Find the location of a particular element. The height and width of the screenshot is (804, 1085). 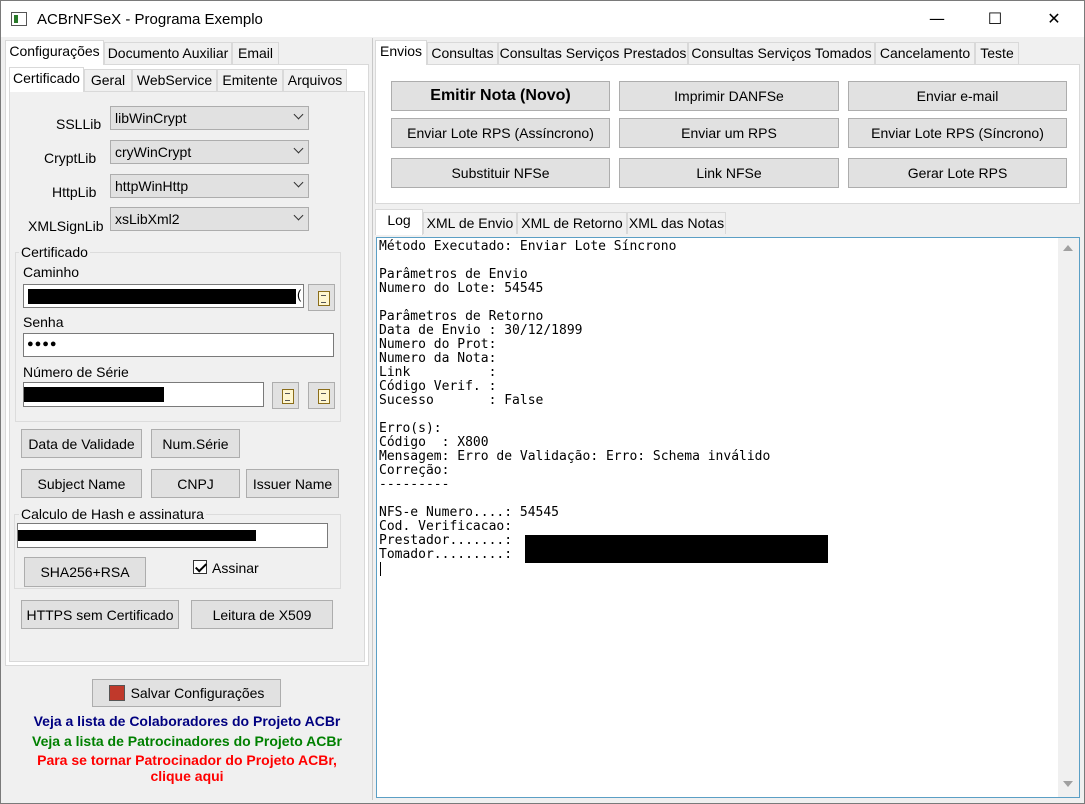

cnpj-button: CNPJ is located at coordinates (195, 483).